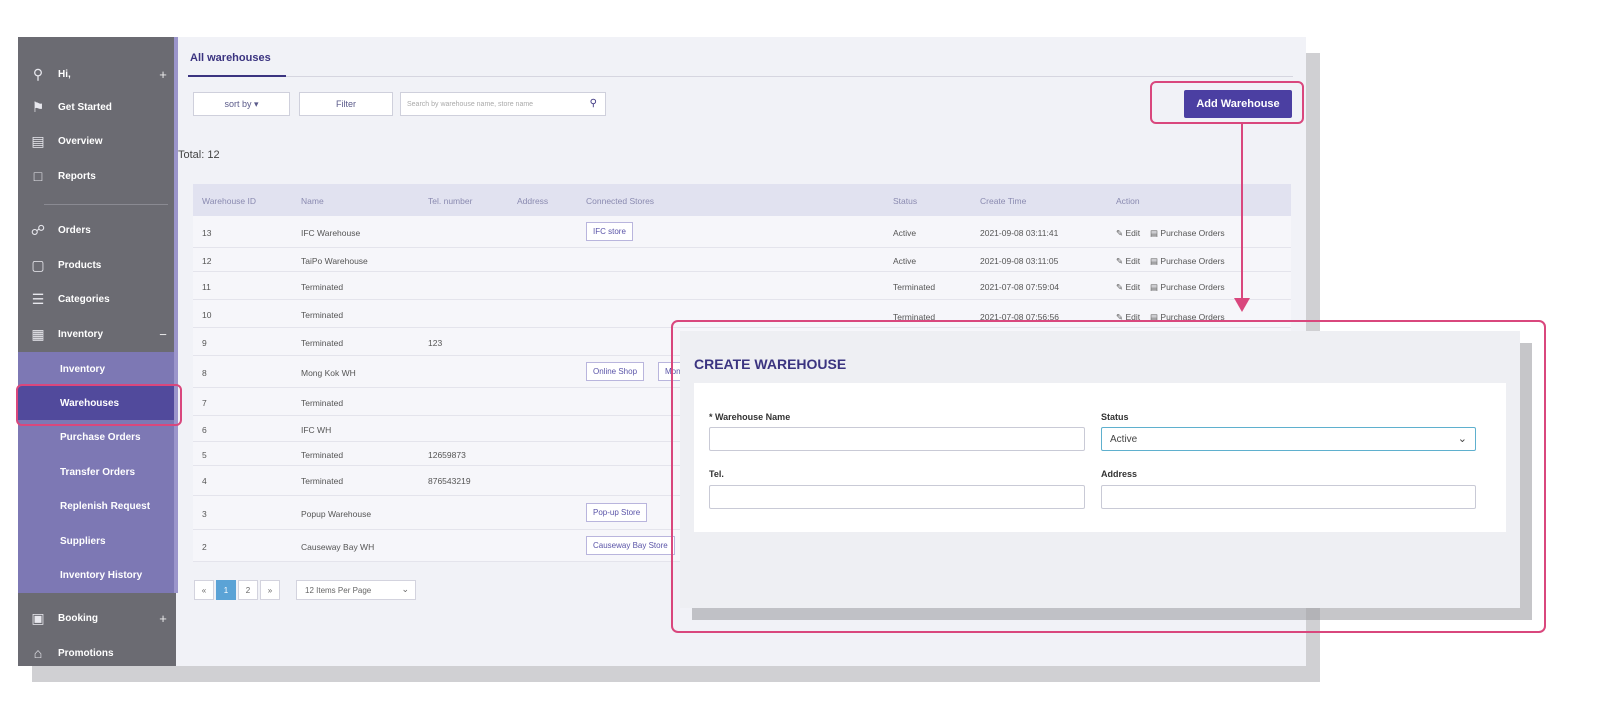  Describe the element at coordinates (230, 58) in the screenshot. I see `tab-all-warehouses: All warehouses` at that location.